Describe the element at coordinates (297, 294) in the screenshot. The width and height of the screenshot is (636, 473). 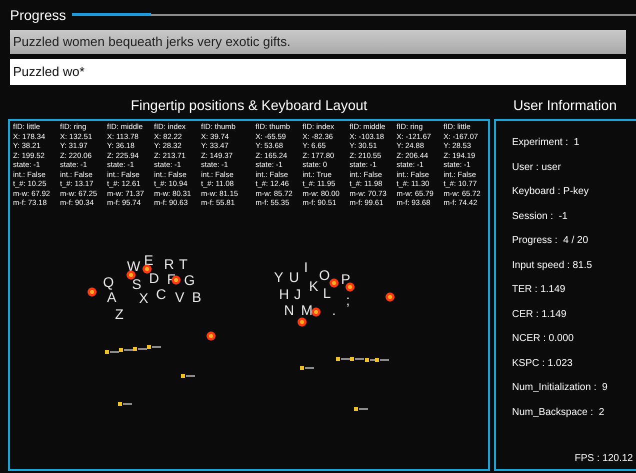
I see `key-label: J` at that location.